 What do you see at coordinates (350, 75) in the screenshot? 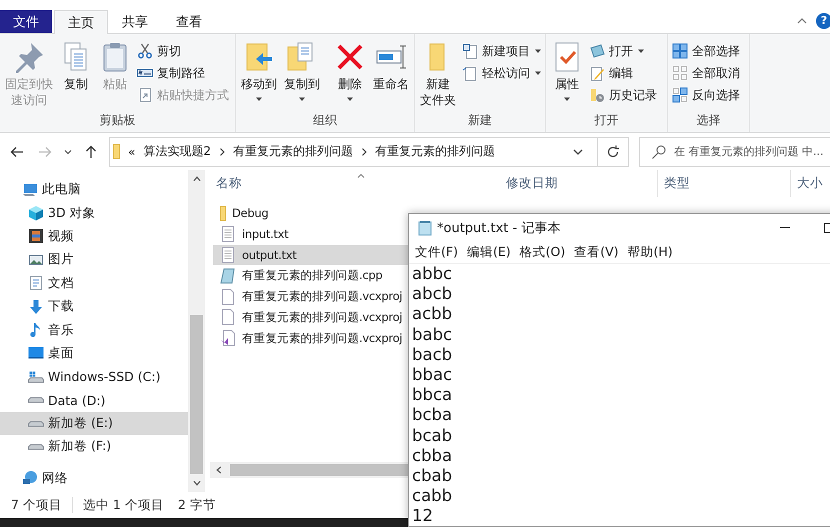
I see `ribbon-button: 删除` at bounding box center [350, 75].